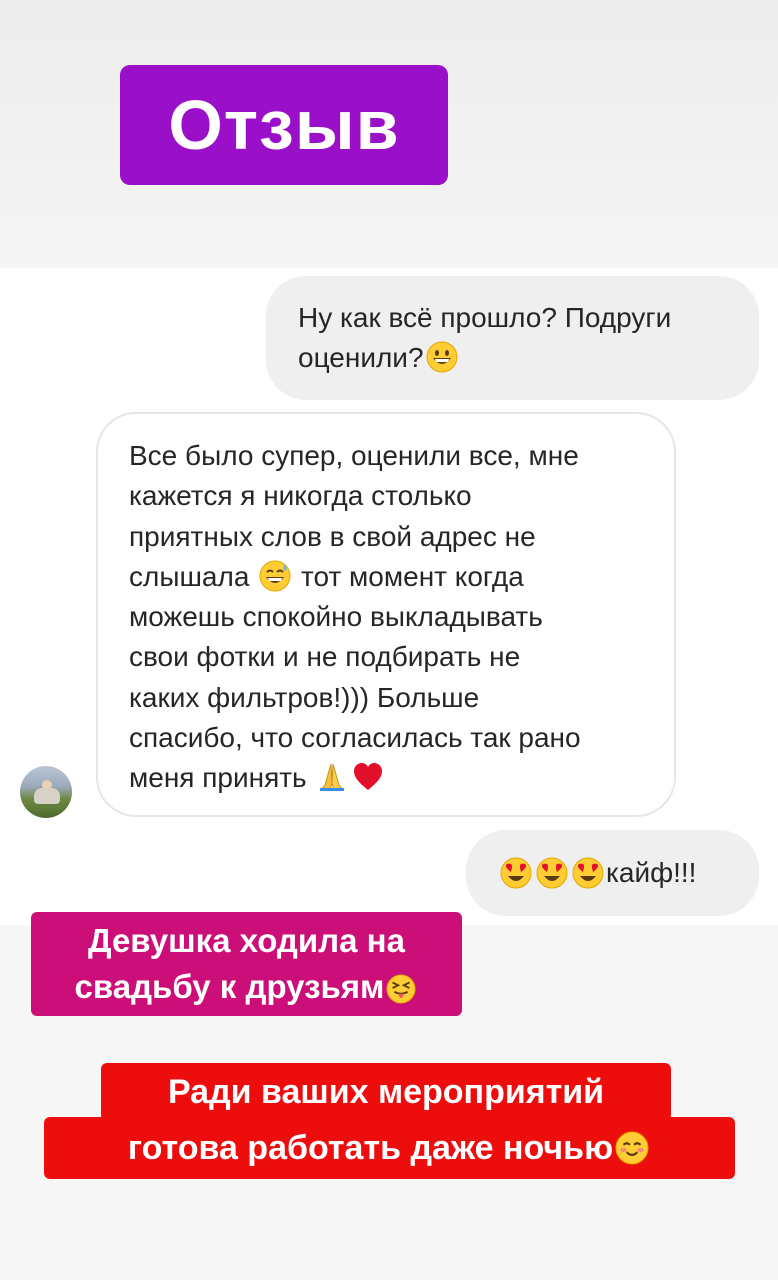  Describe the element at coordinates (386, 778) in the screenshot. I see `message-line: меня принять` at that location.